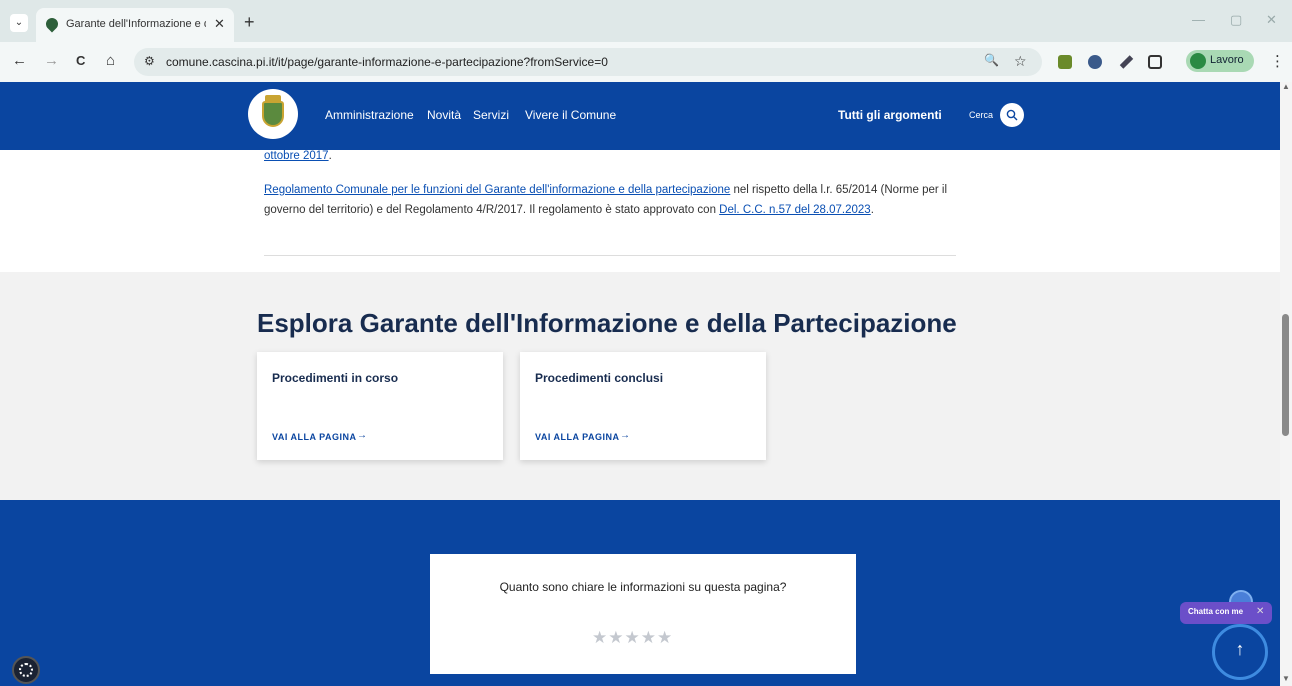 This screenshot has width=1292, height=686. I want to click on scroll-down-arrow-icon: ▼, so click(1286, 678).